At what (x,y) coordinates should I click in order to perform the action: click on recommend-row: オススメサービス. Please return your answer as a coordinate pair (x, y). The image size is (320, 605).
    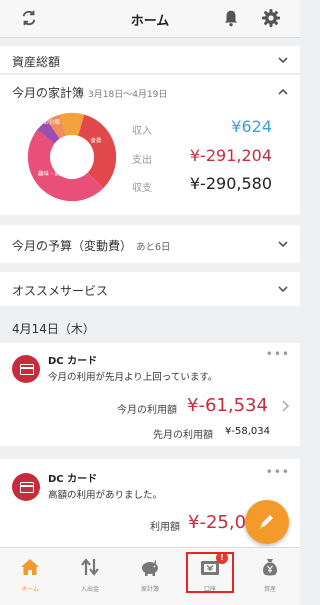
    Looking at the image, I should click on (150, 289).